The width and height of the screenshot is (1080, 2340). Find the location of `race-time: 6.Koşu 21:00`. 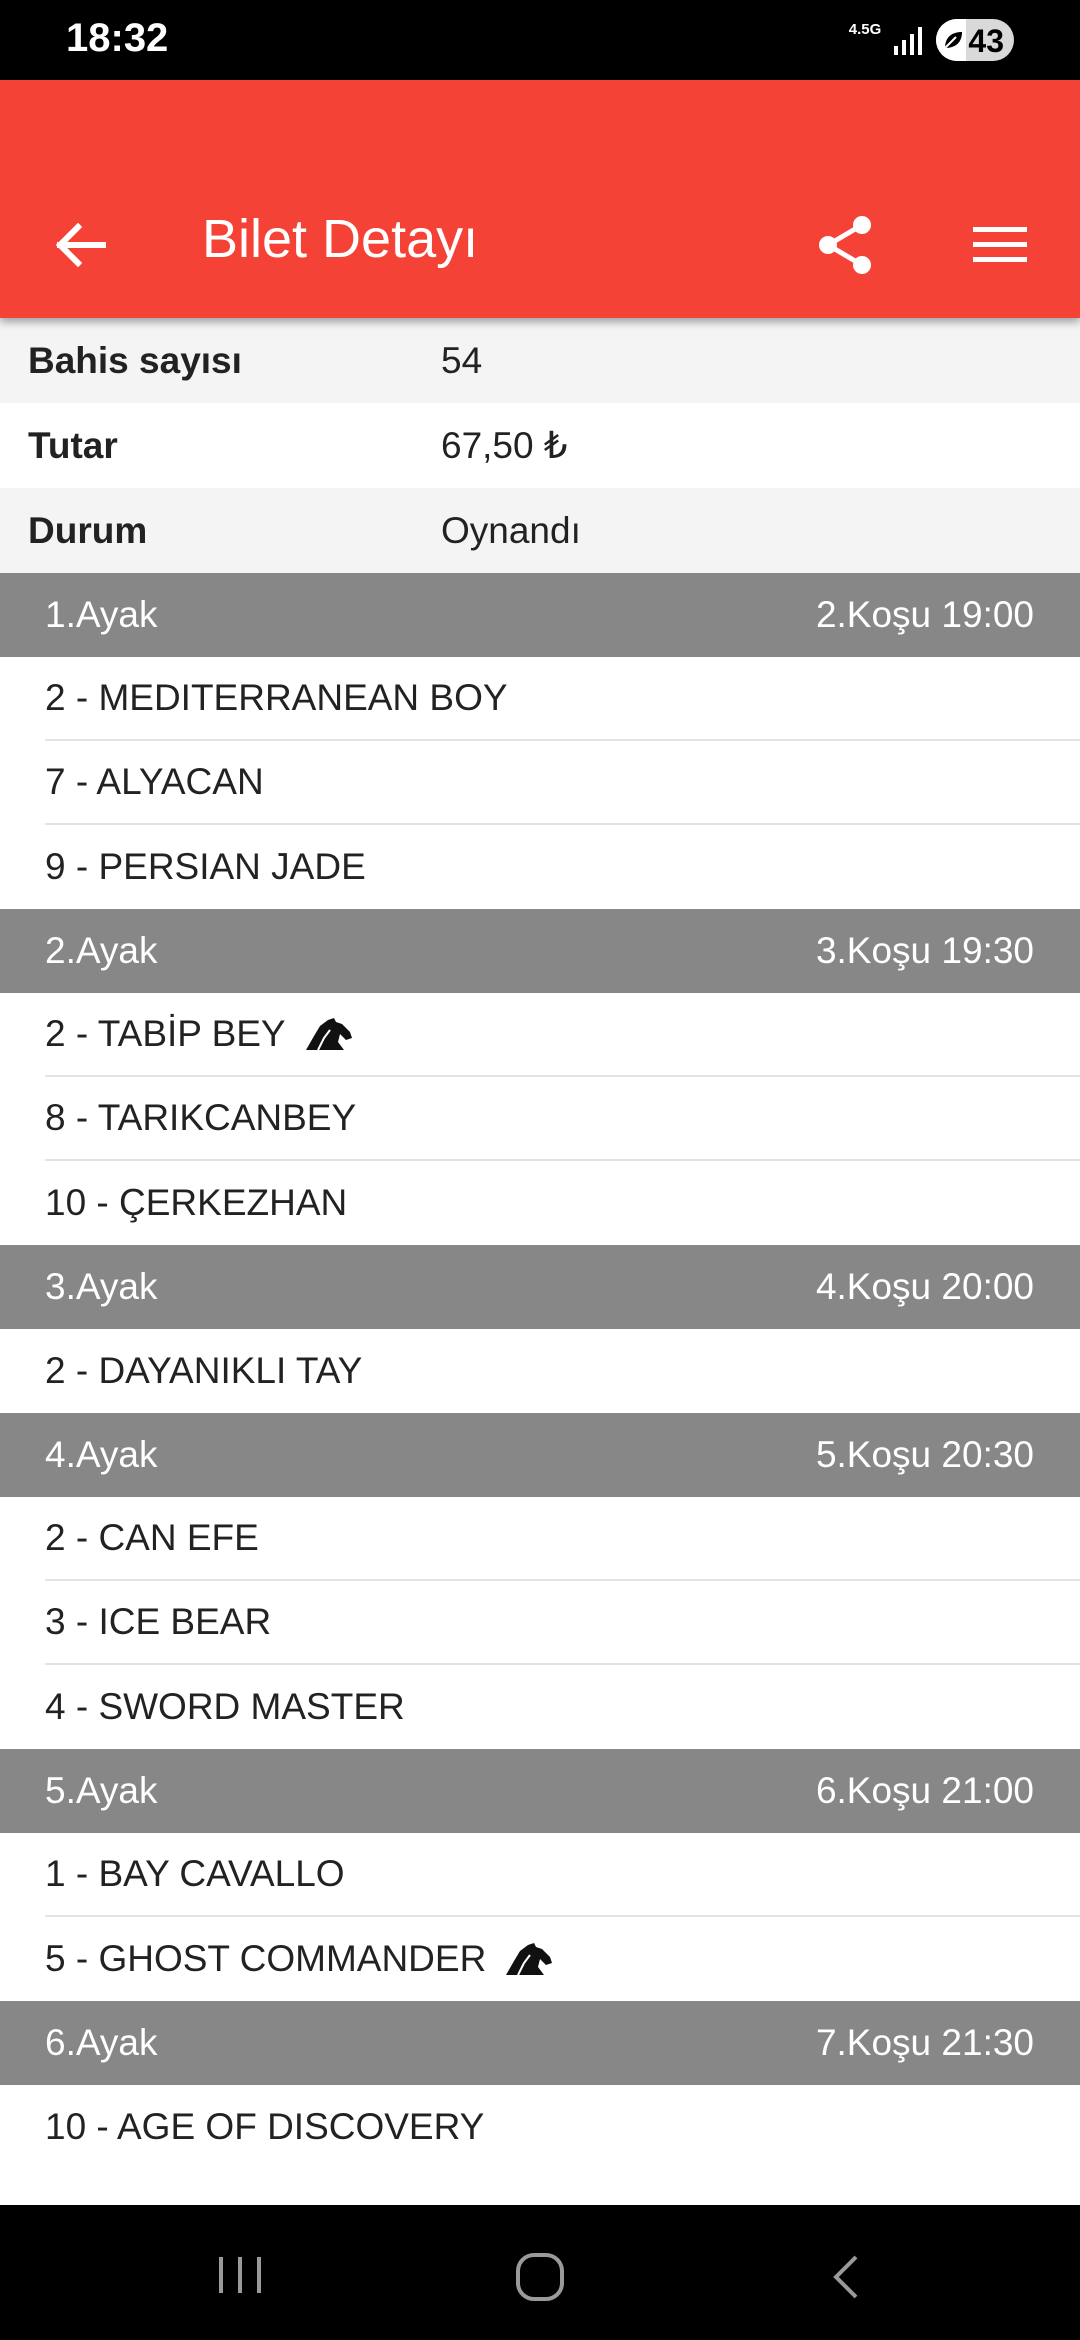

race-time: 6.Koşu 21:00 is located at coordinates (924, 1790).